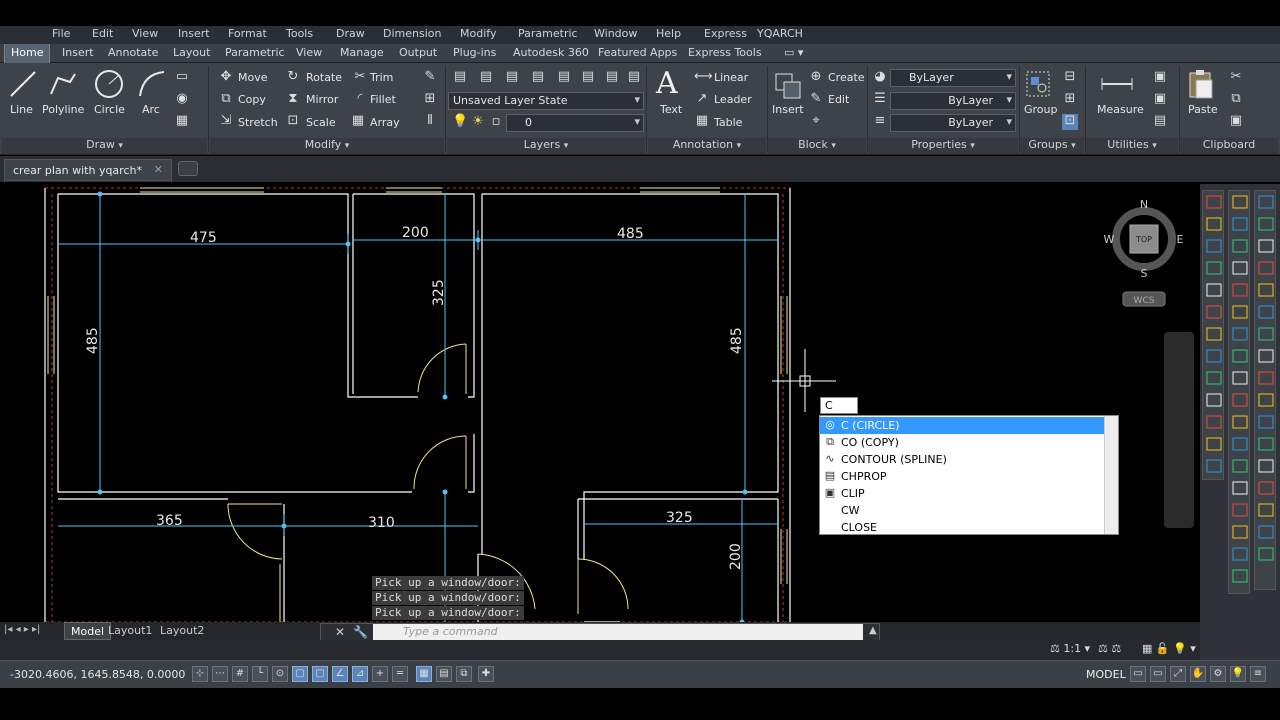 The width and height of the screenshot is (1280, 720). What do you see at coordinates (340, 674) in the screenshot?
I see `otrack-icon: ∠` at bounding box center [340, 674].